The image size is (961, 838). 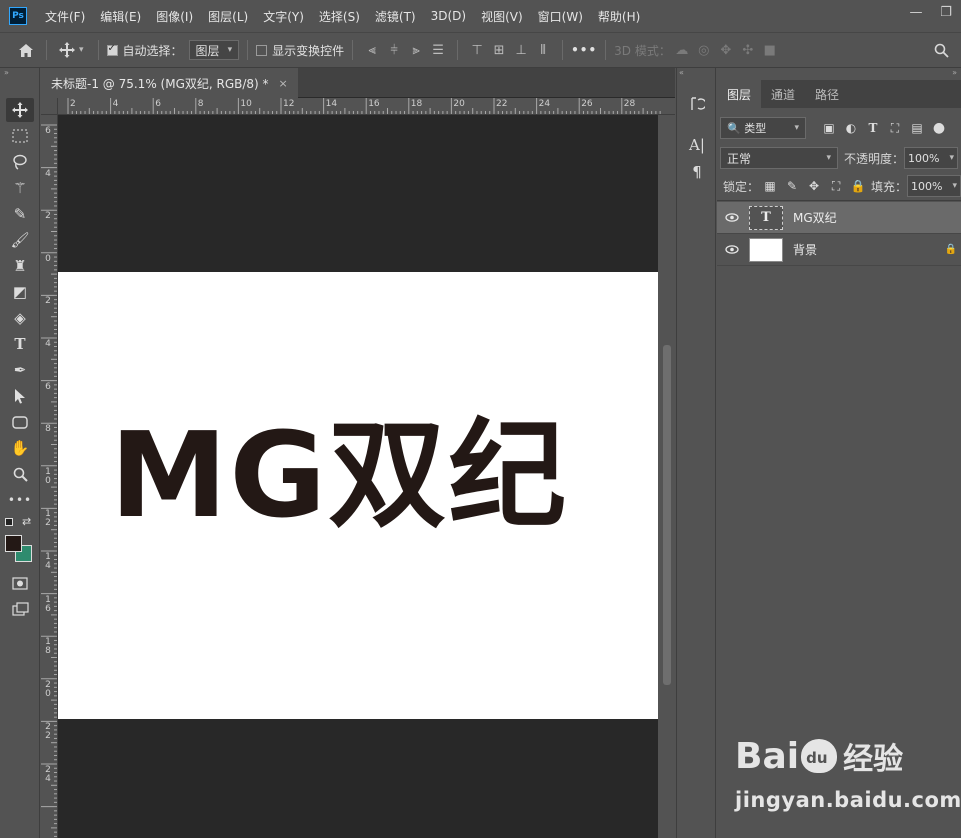 I want to click on menu-file: 文件(F), so click(x=65, y=16).